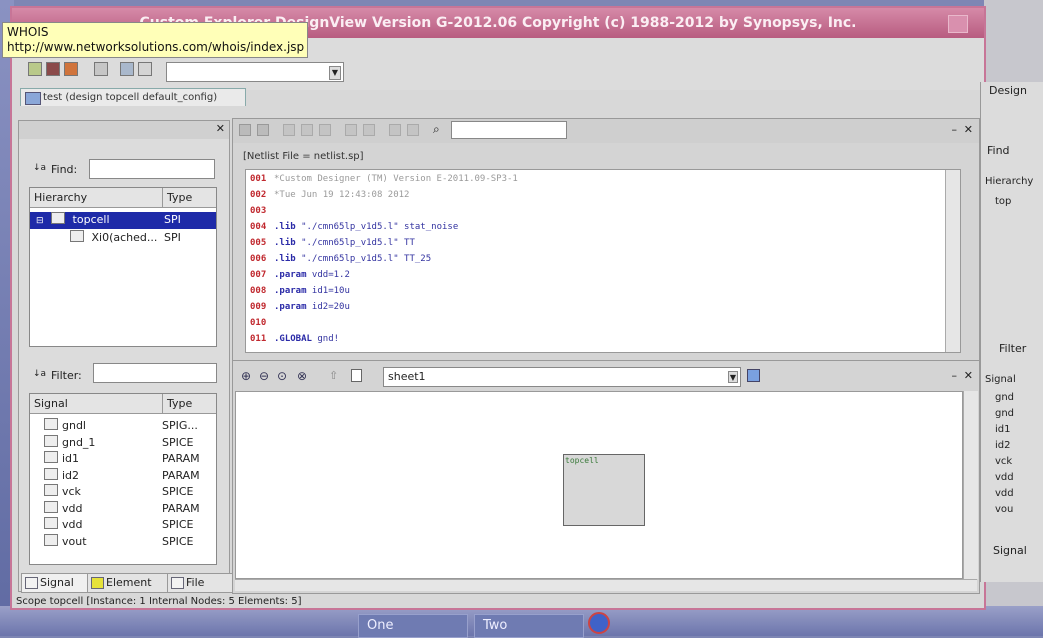 This screenshot has height=638, width=1043. Describe the element at coordinates (753, 375) in the screenshot. I see `sheet-options-icon` at that location.